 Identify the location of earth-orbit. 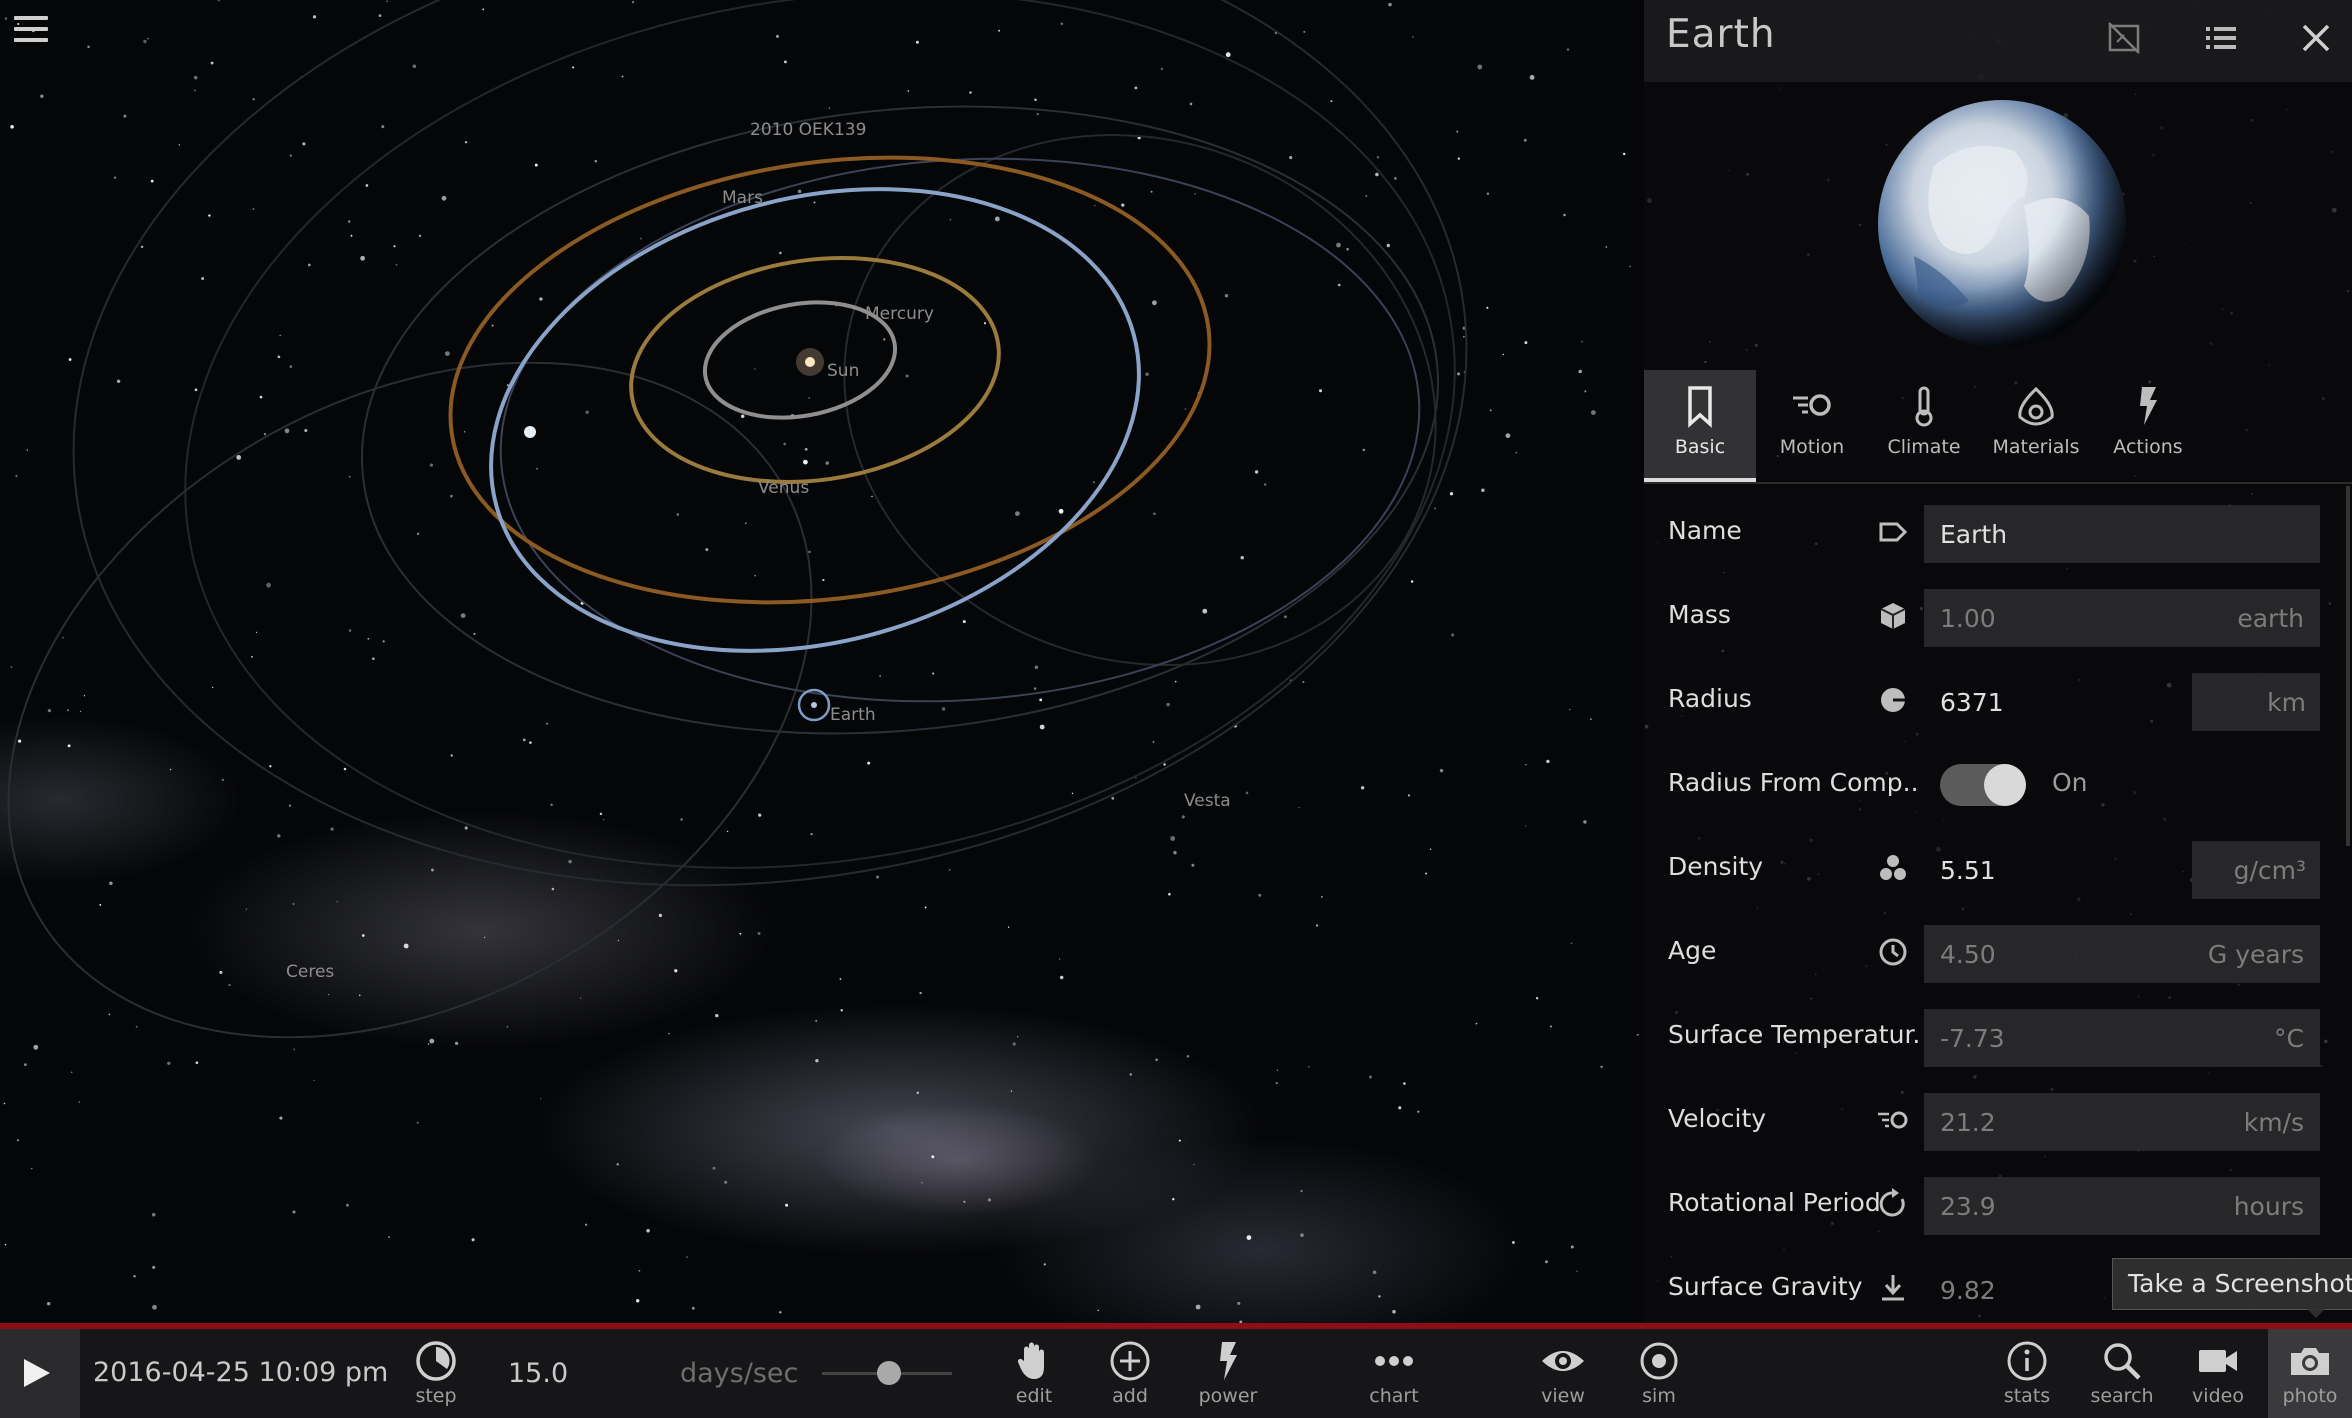
(815, 420).